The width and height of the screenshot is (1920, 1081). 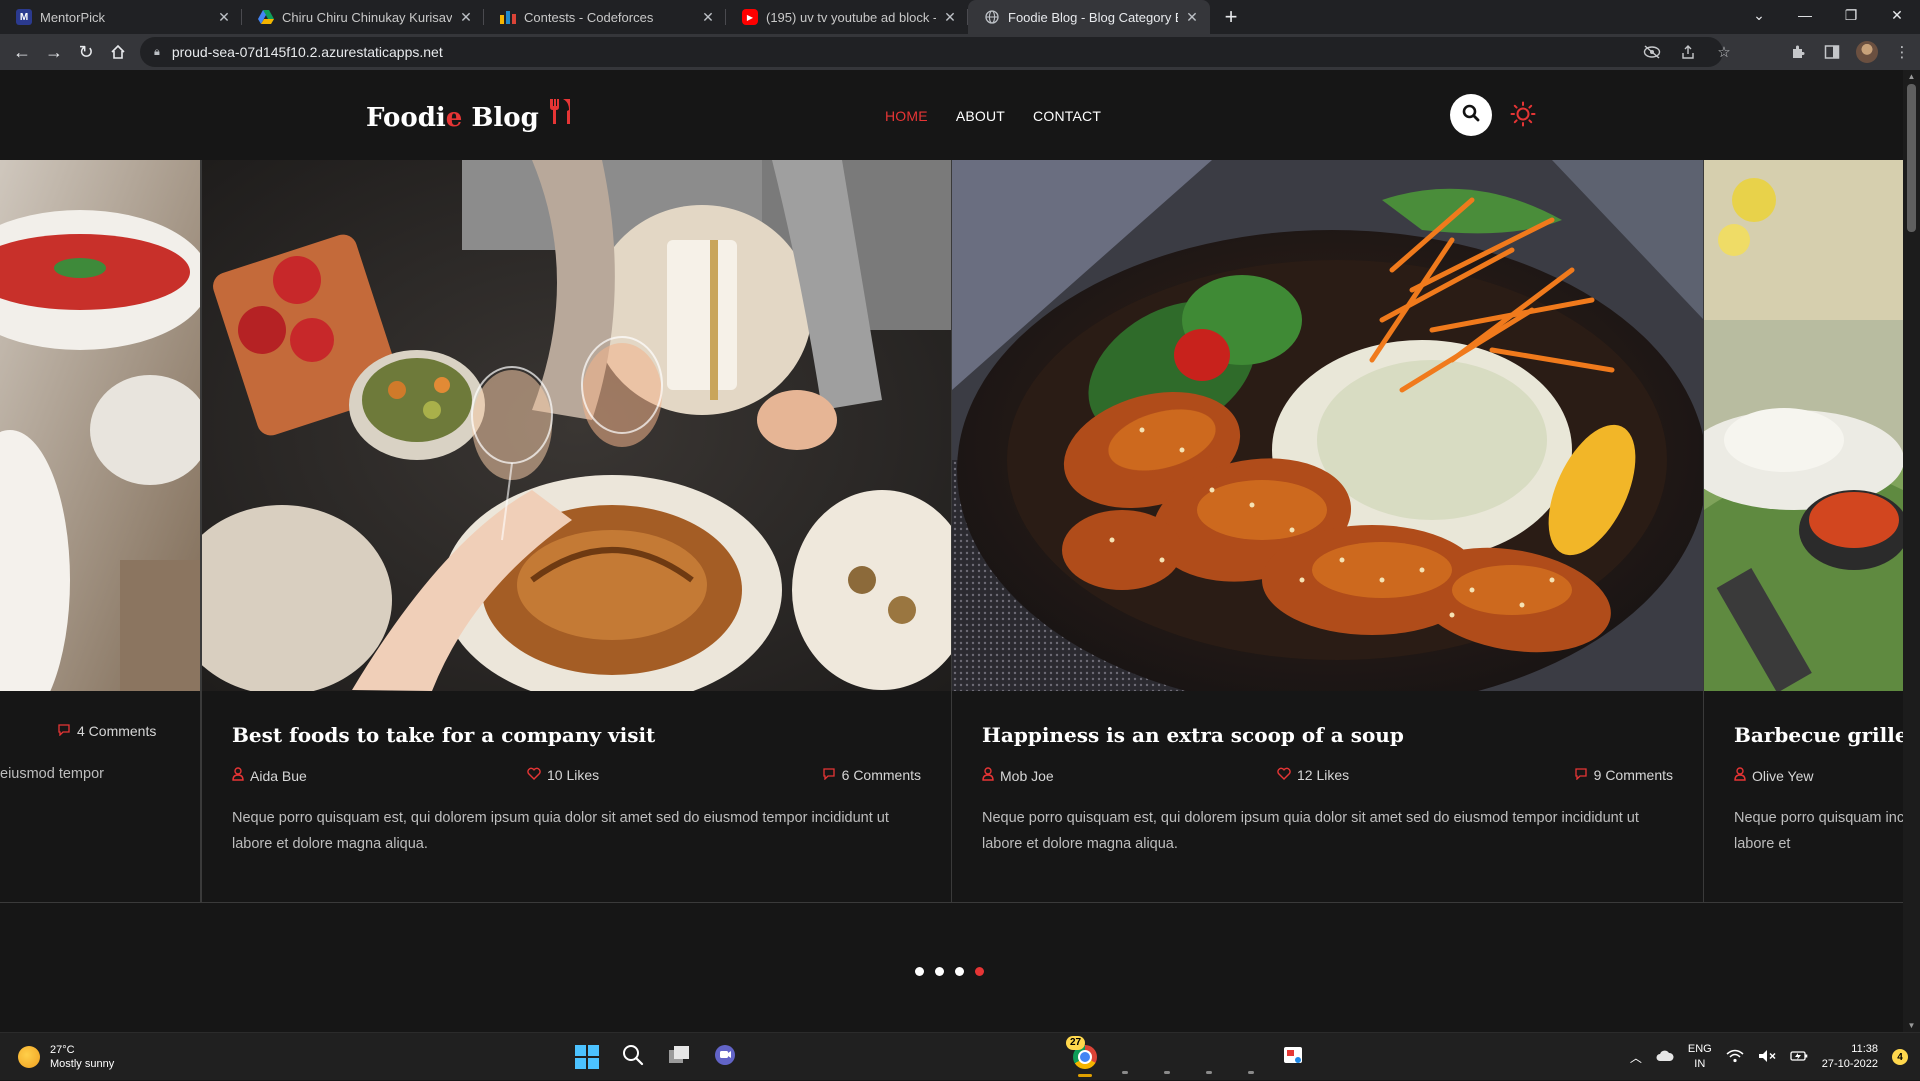 I want to click on taskbar-running-apps: 27, so click(x=1188, y=1056).